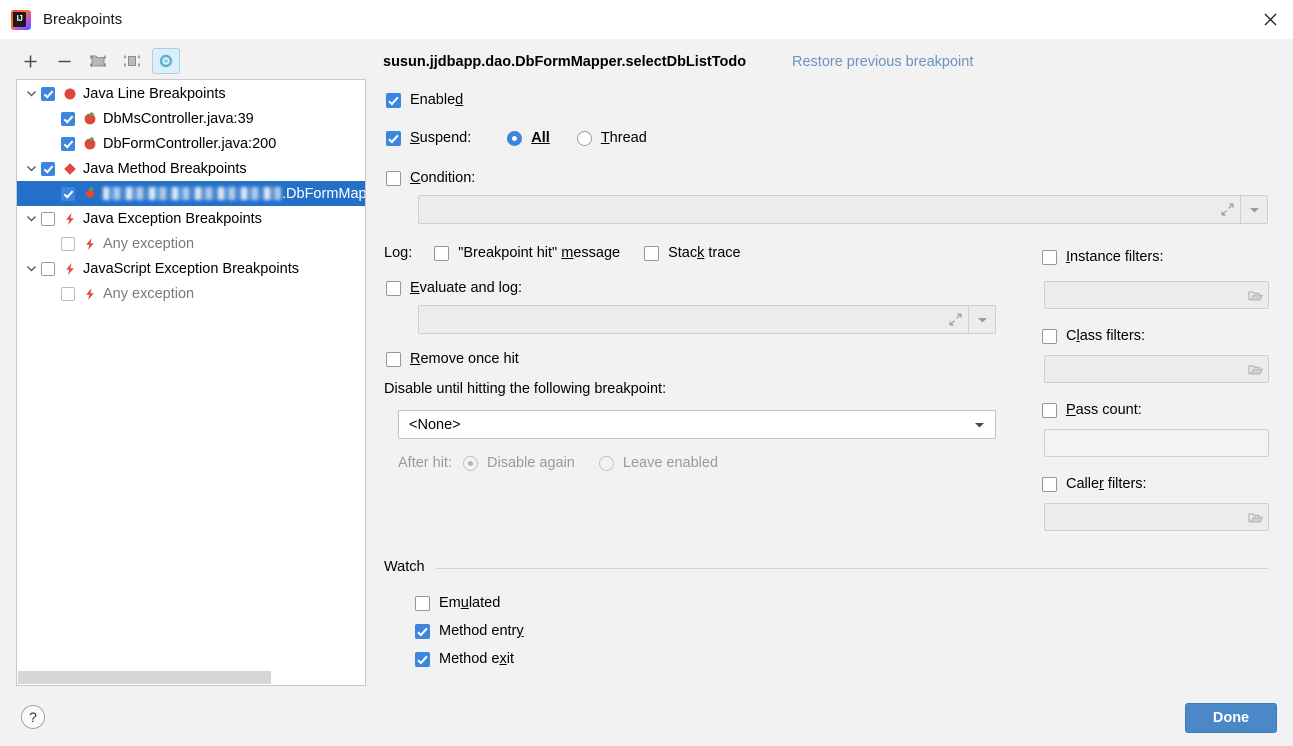 This screenshot has width=1293, height=746. Describe the element at coordinates (398, 253) in the screenshot. I see `log-prefix-label: Log:` at that location.